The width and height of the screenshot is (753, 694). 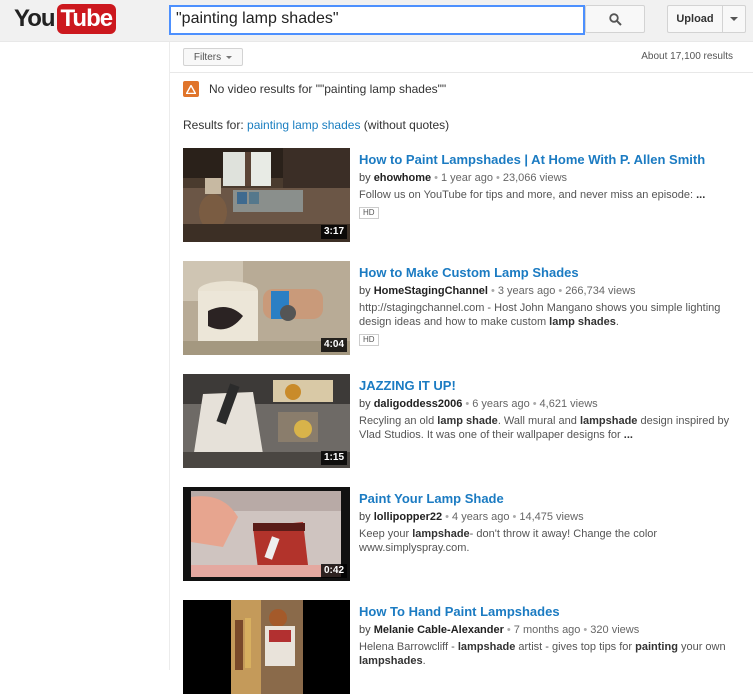 I want to click on video-title-link: Paint Your Lamp Shade, so click(x=551, y=498).